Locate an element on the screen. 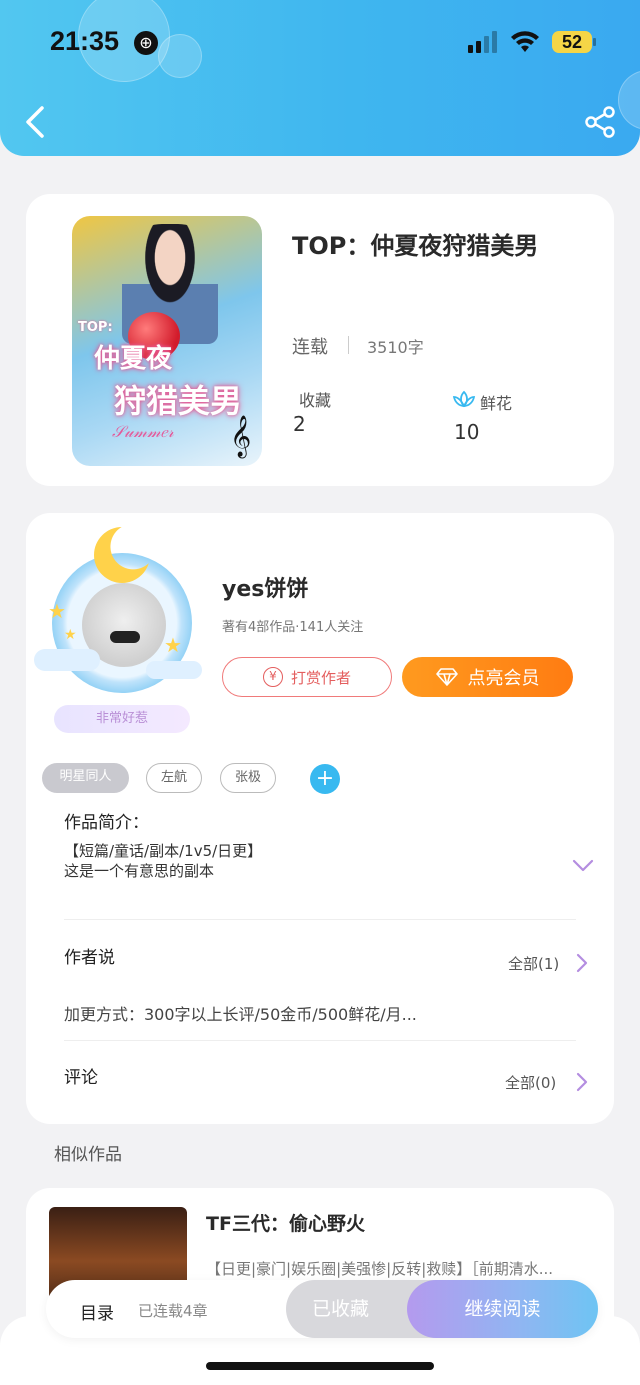 This screenshot has width=640, height=1385. similar-works-heading: 相似作品 is located at coordinates (88, 1155).